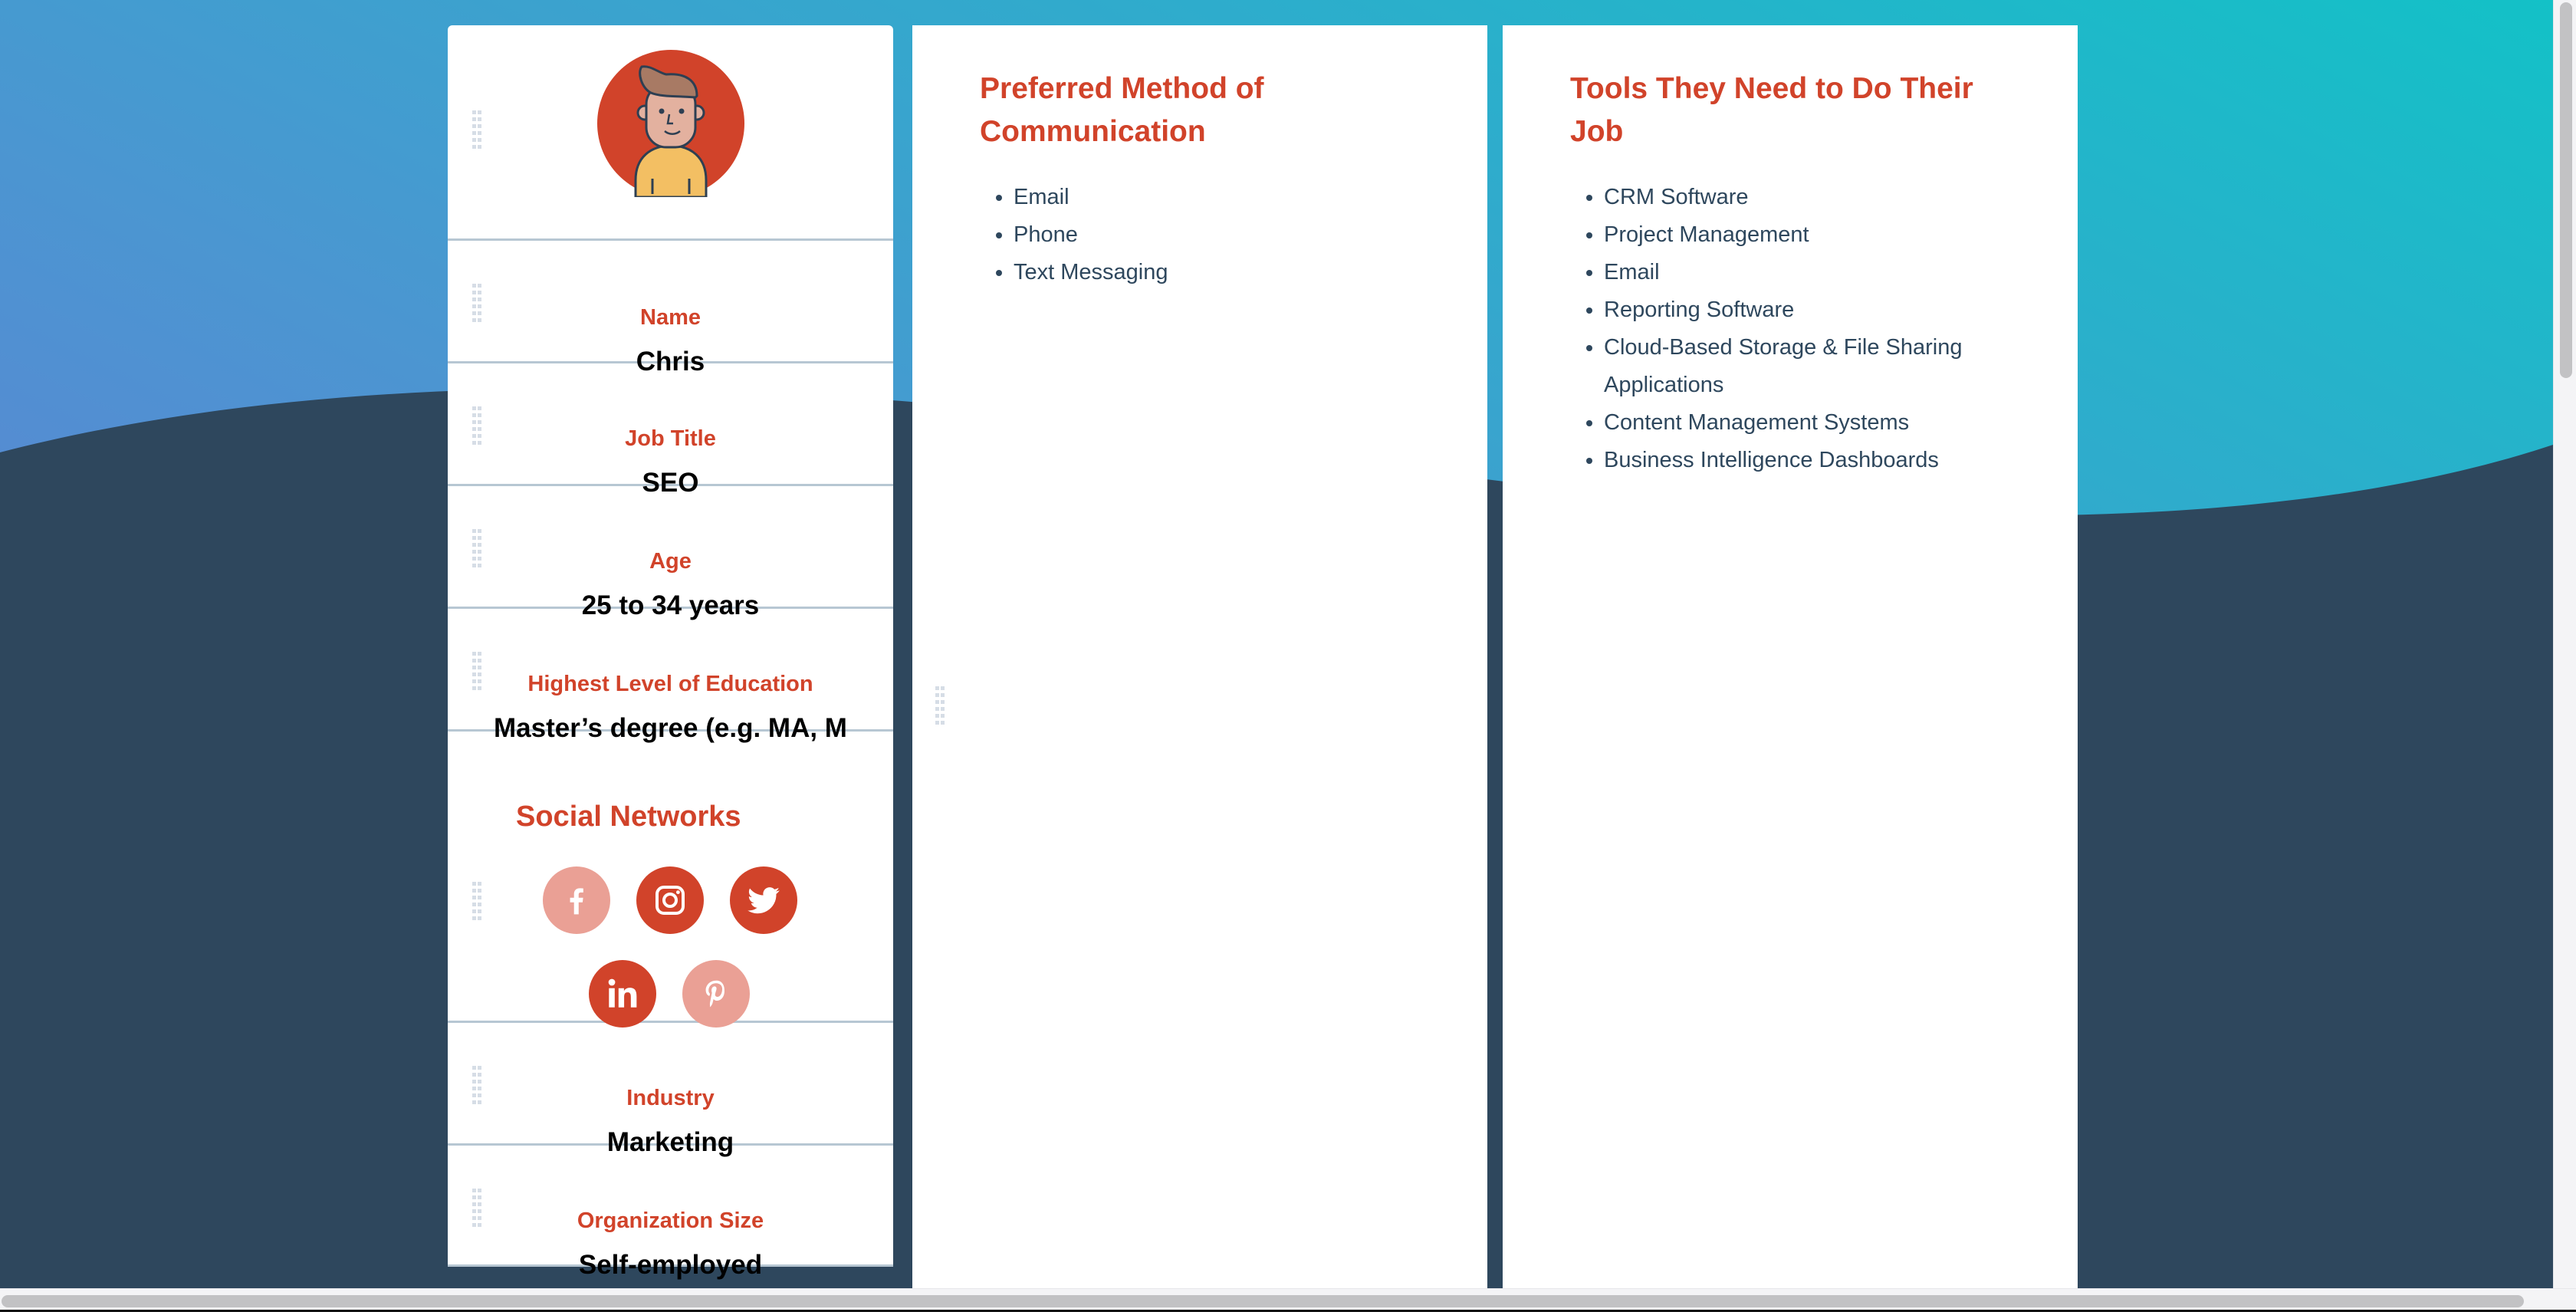 The image size is (2576, 1312). I want to click on communication-title: Preferred Method of Communication, so click(1122, 110).